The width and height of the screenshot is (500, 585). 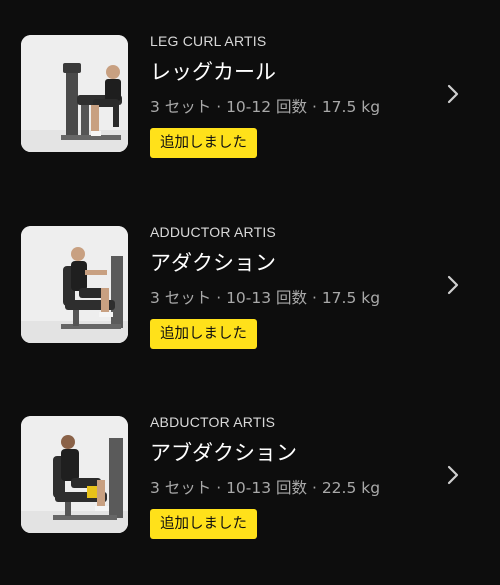 What do you see at coordinates (213, 263) in the screenshot?
I see `exercise-name-jp: アダクション` at bounding box center [213, 263].